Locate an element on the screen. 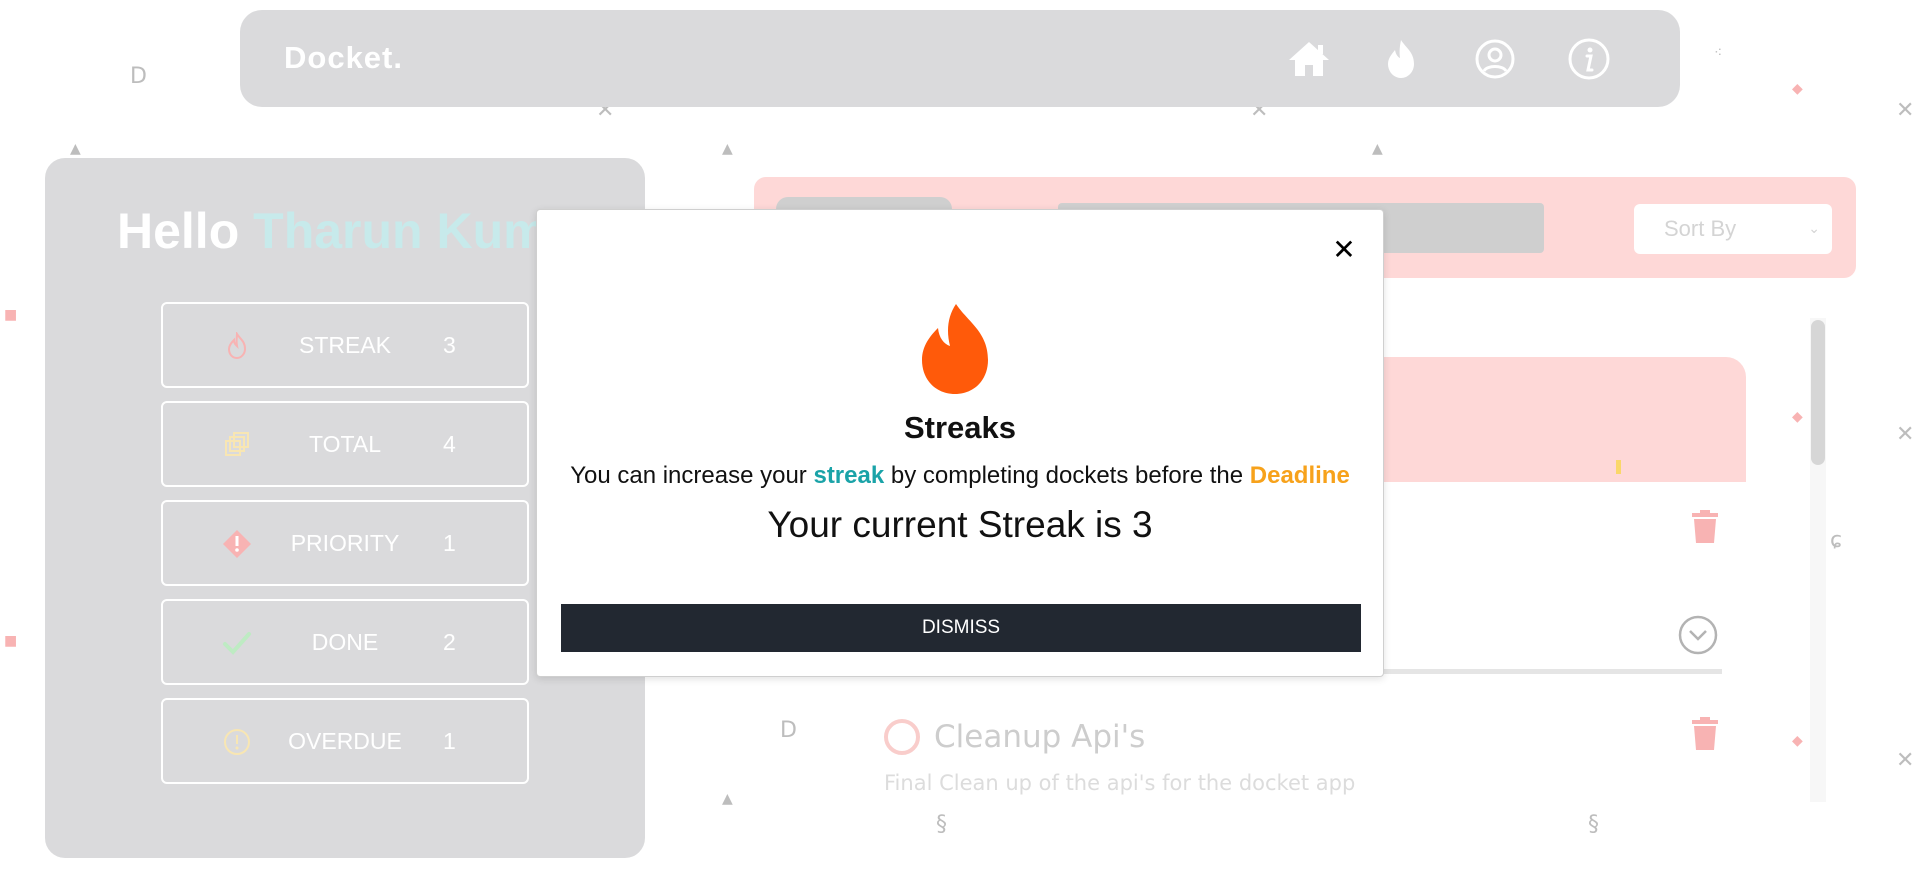 This screenshot has width=1920, height=888. dismiss-button: DISMISS is located at coordinates (961, 628).